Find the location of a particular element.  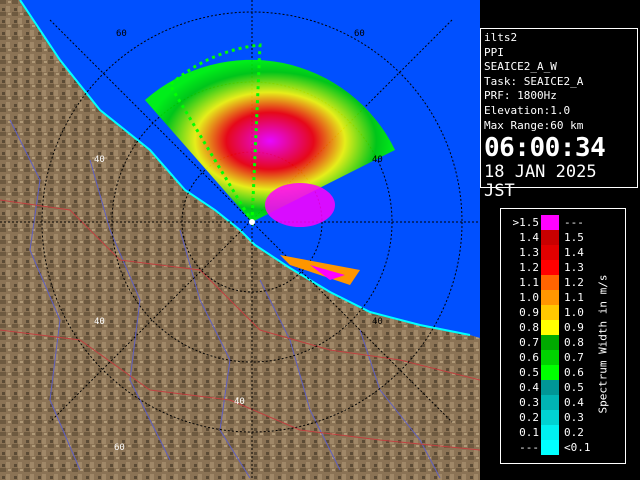

legend-low-value: 0.4 is located at coordinates (529, 387).